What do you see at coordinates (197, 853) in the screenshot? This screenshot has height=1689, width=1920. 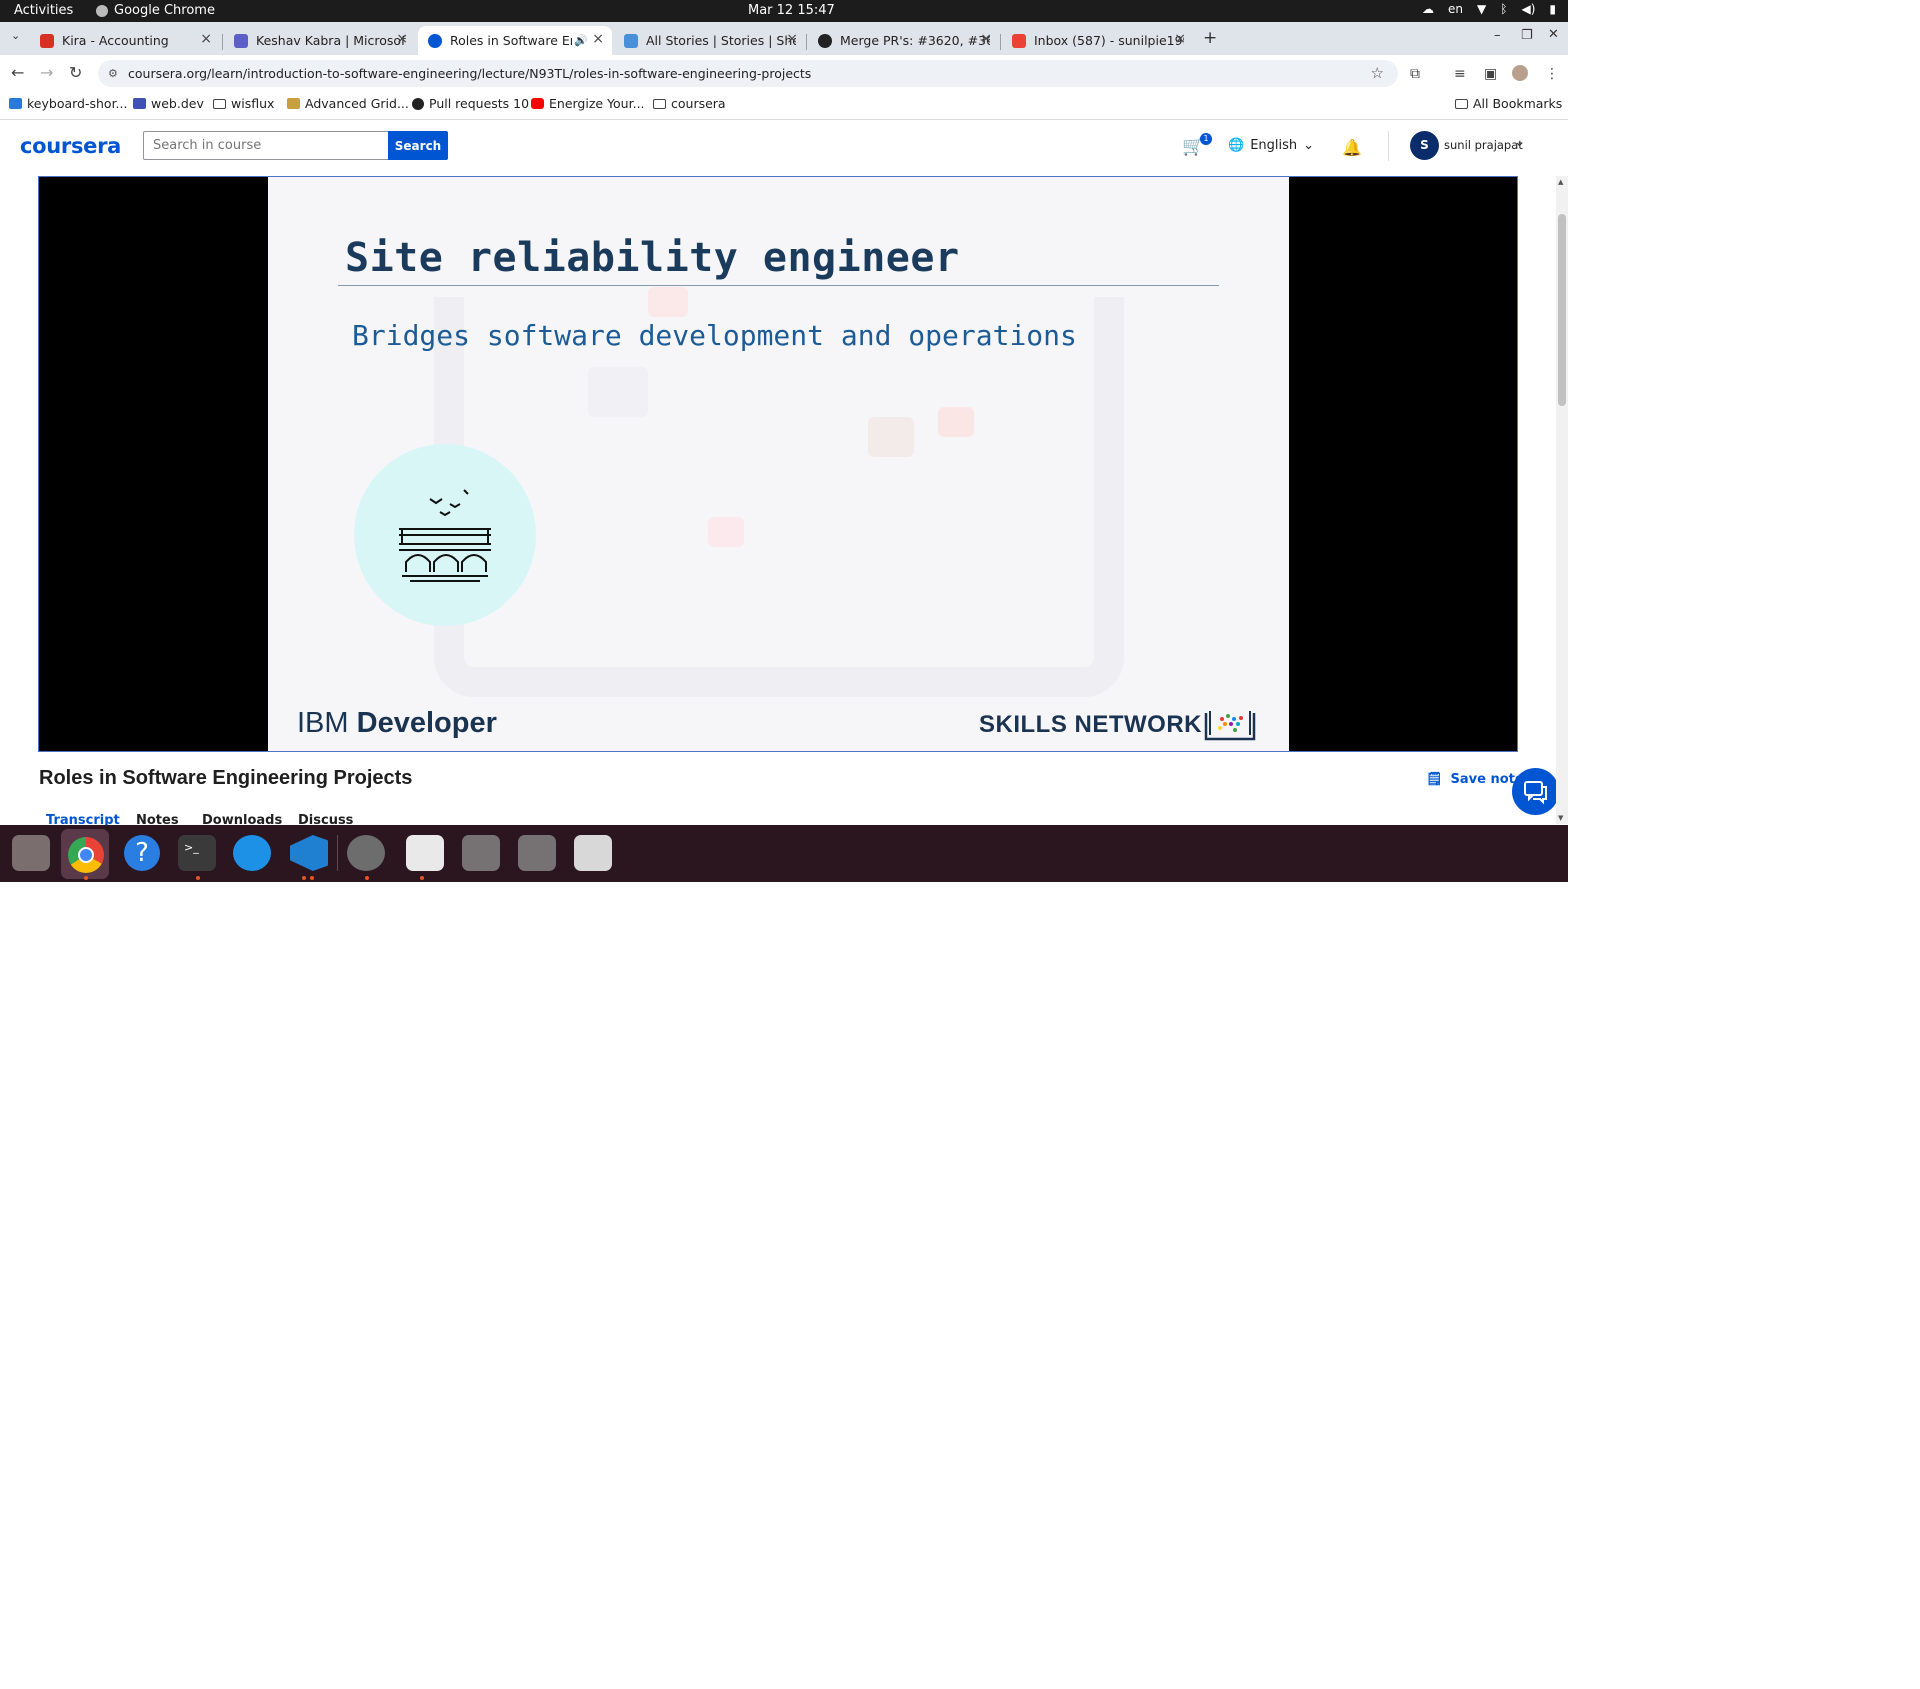 I see `terminal-icon: >_` at bounding box center [197, 853].